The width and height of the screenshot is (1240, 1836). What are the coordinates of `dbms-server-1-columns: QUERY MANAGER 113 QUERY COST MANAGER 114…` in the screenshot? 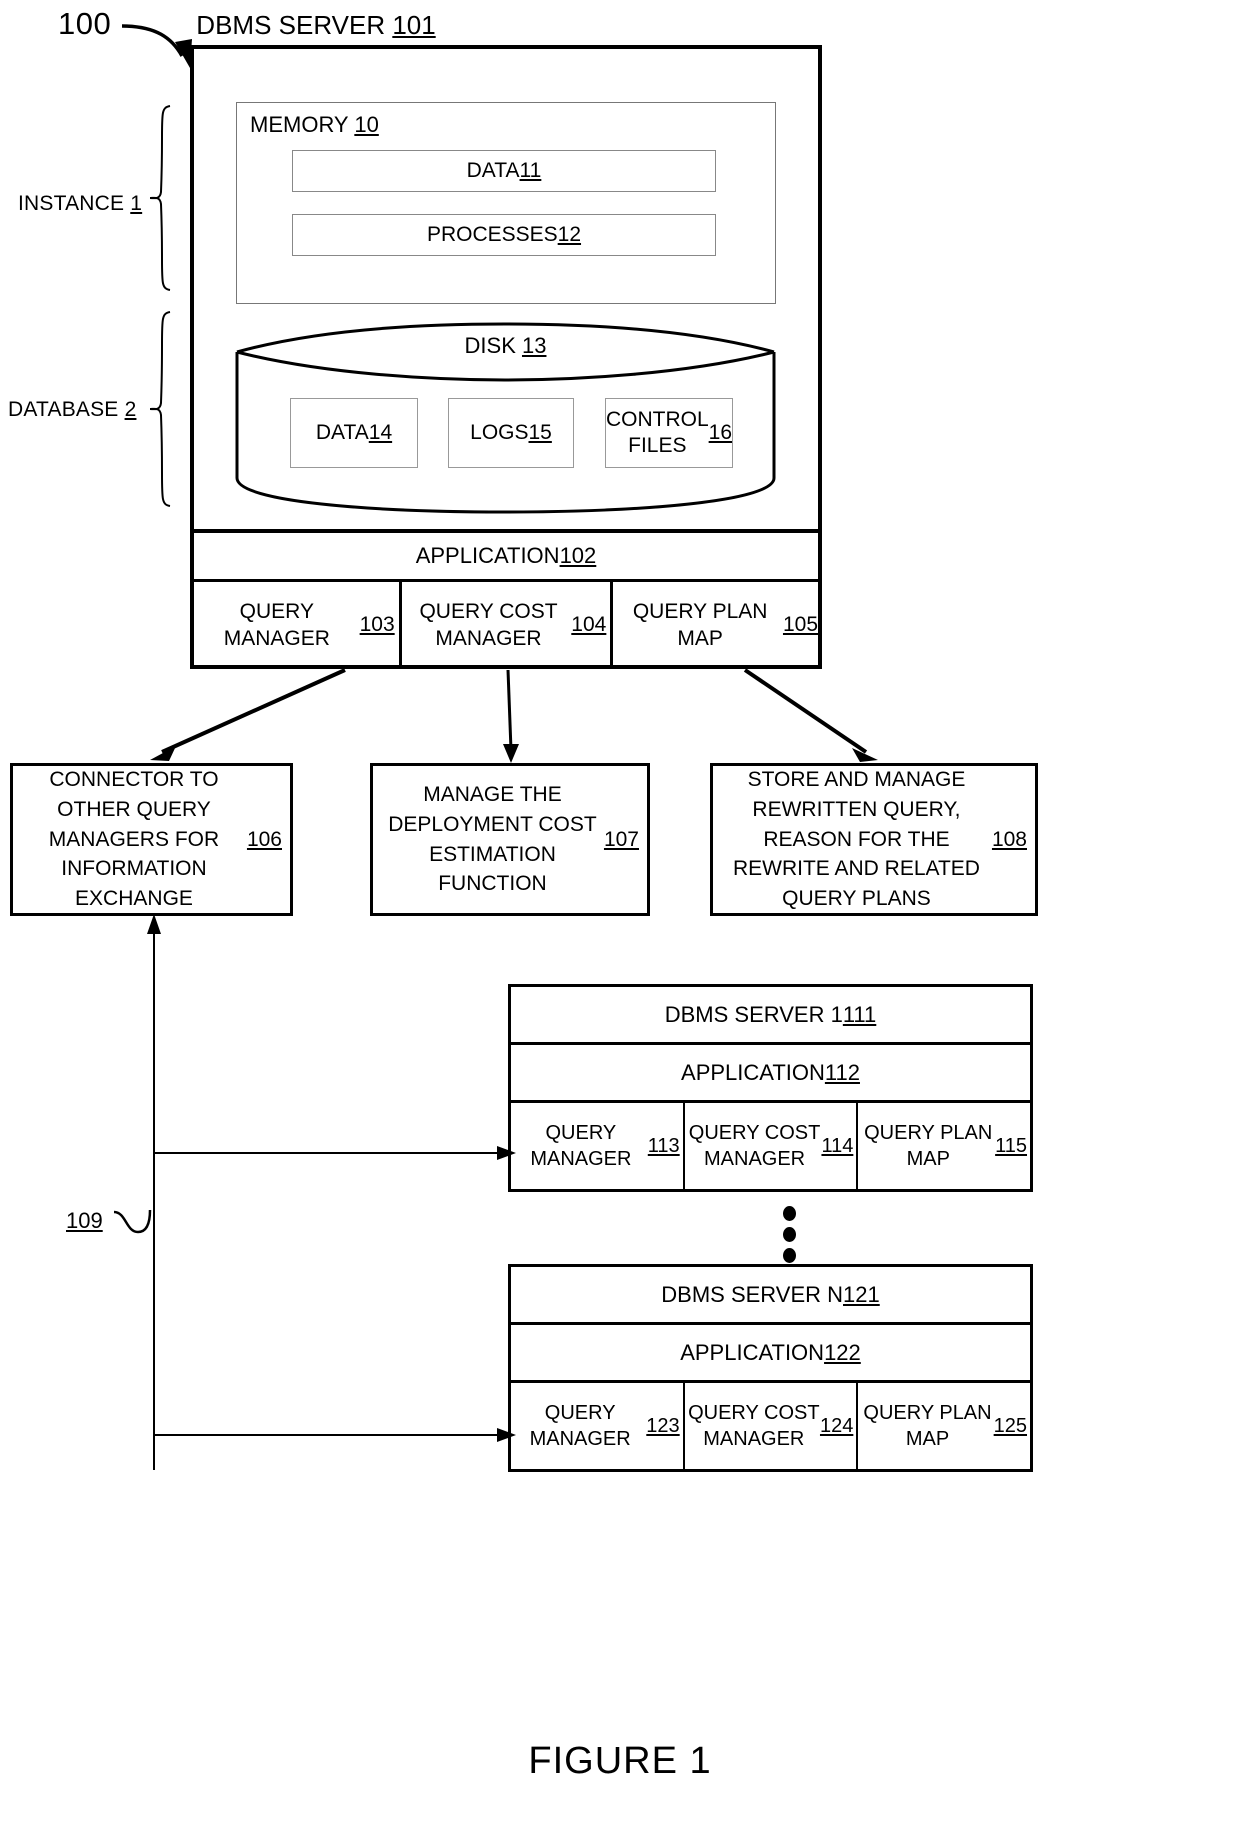 It's located at (770, 1146).